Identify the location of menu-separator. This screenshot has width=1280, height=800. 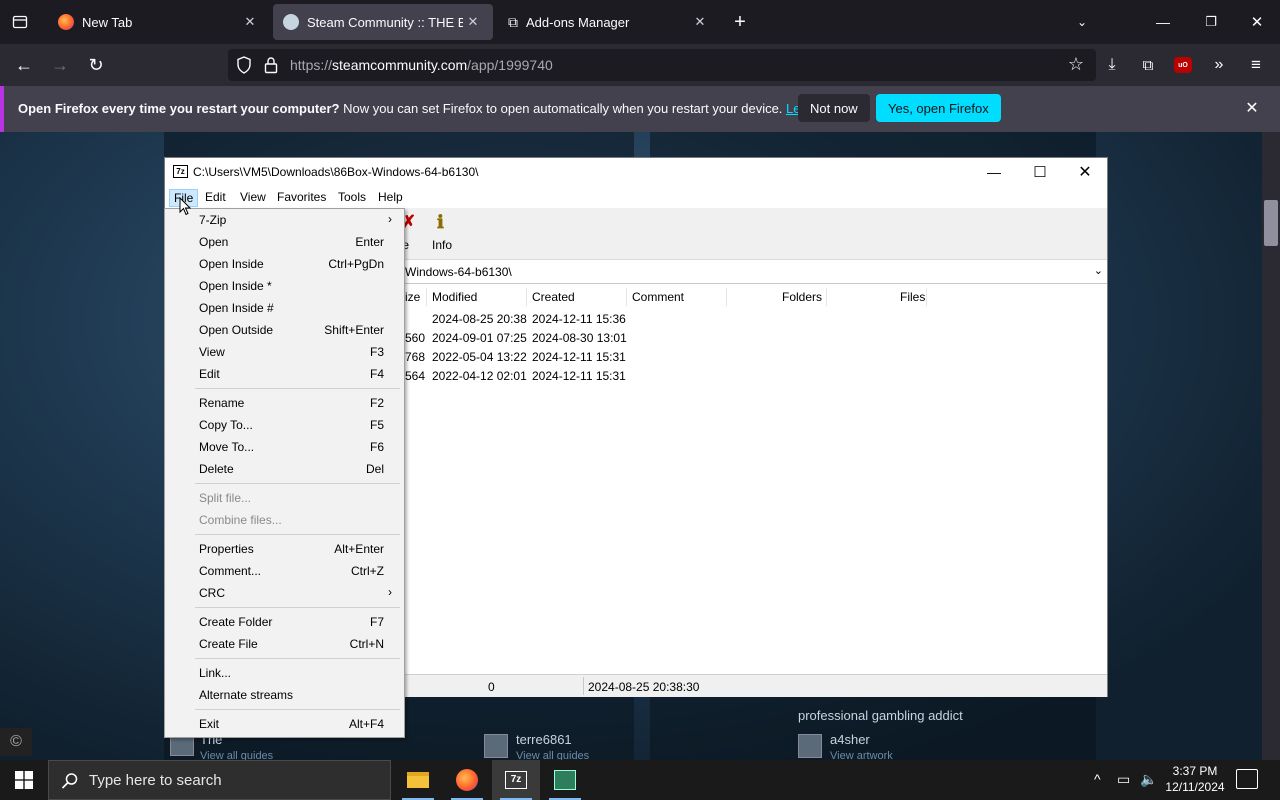
(297, 483).